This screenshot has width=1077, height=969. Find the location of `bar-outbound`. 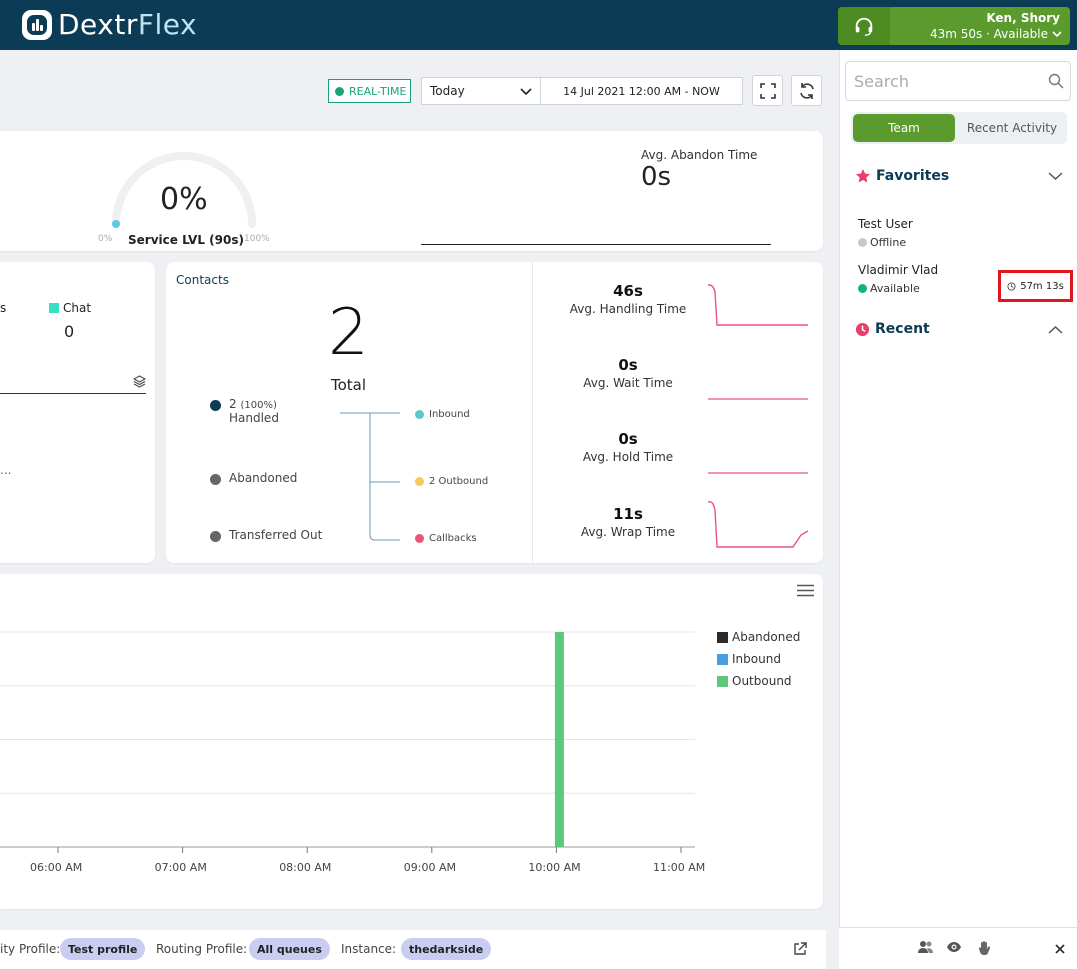

bar-outbound is located at coordinates (559, 739).